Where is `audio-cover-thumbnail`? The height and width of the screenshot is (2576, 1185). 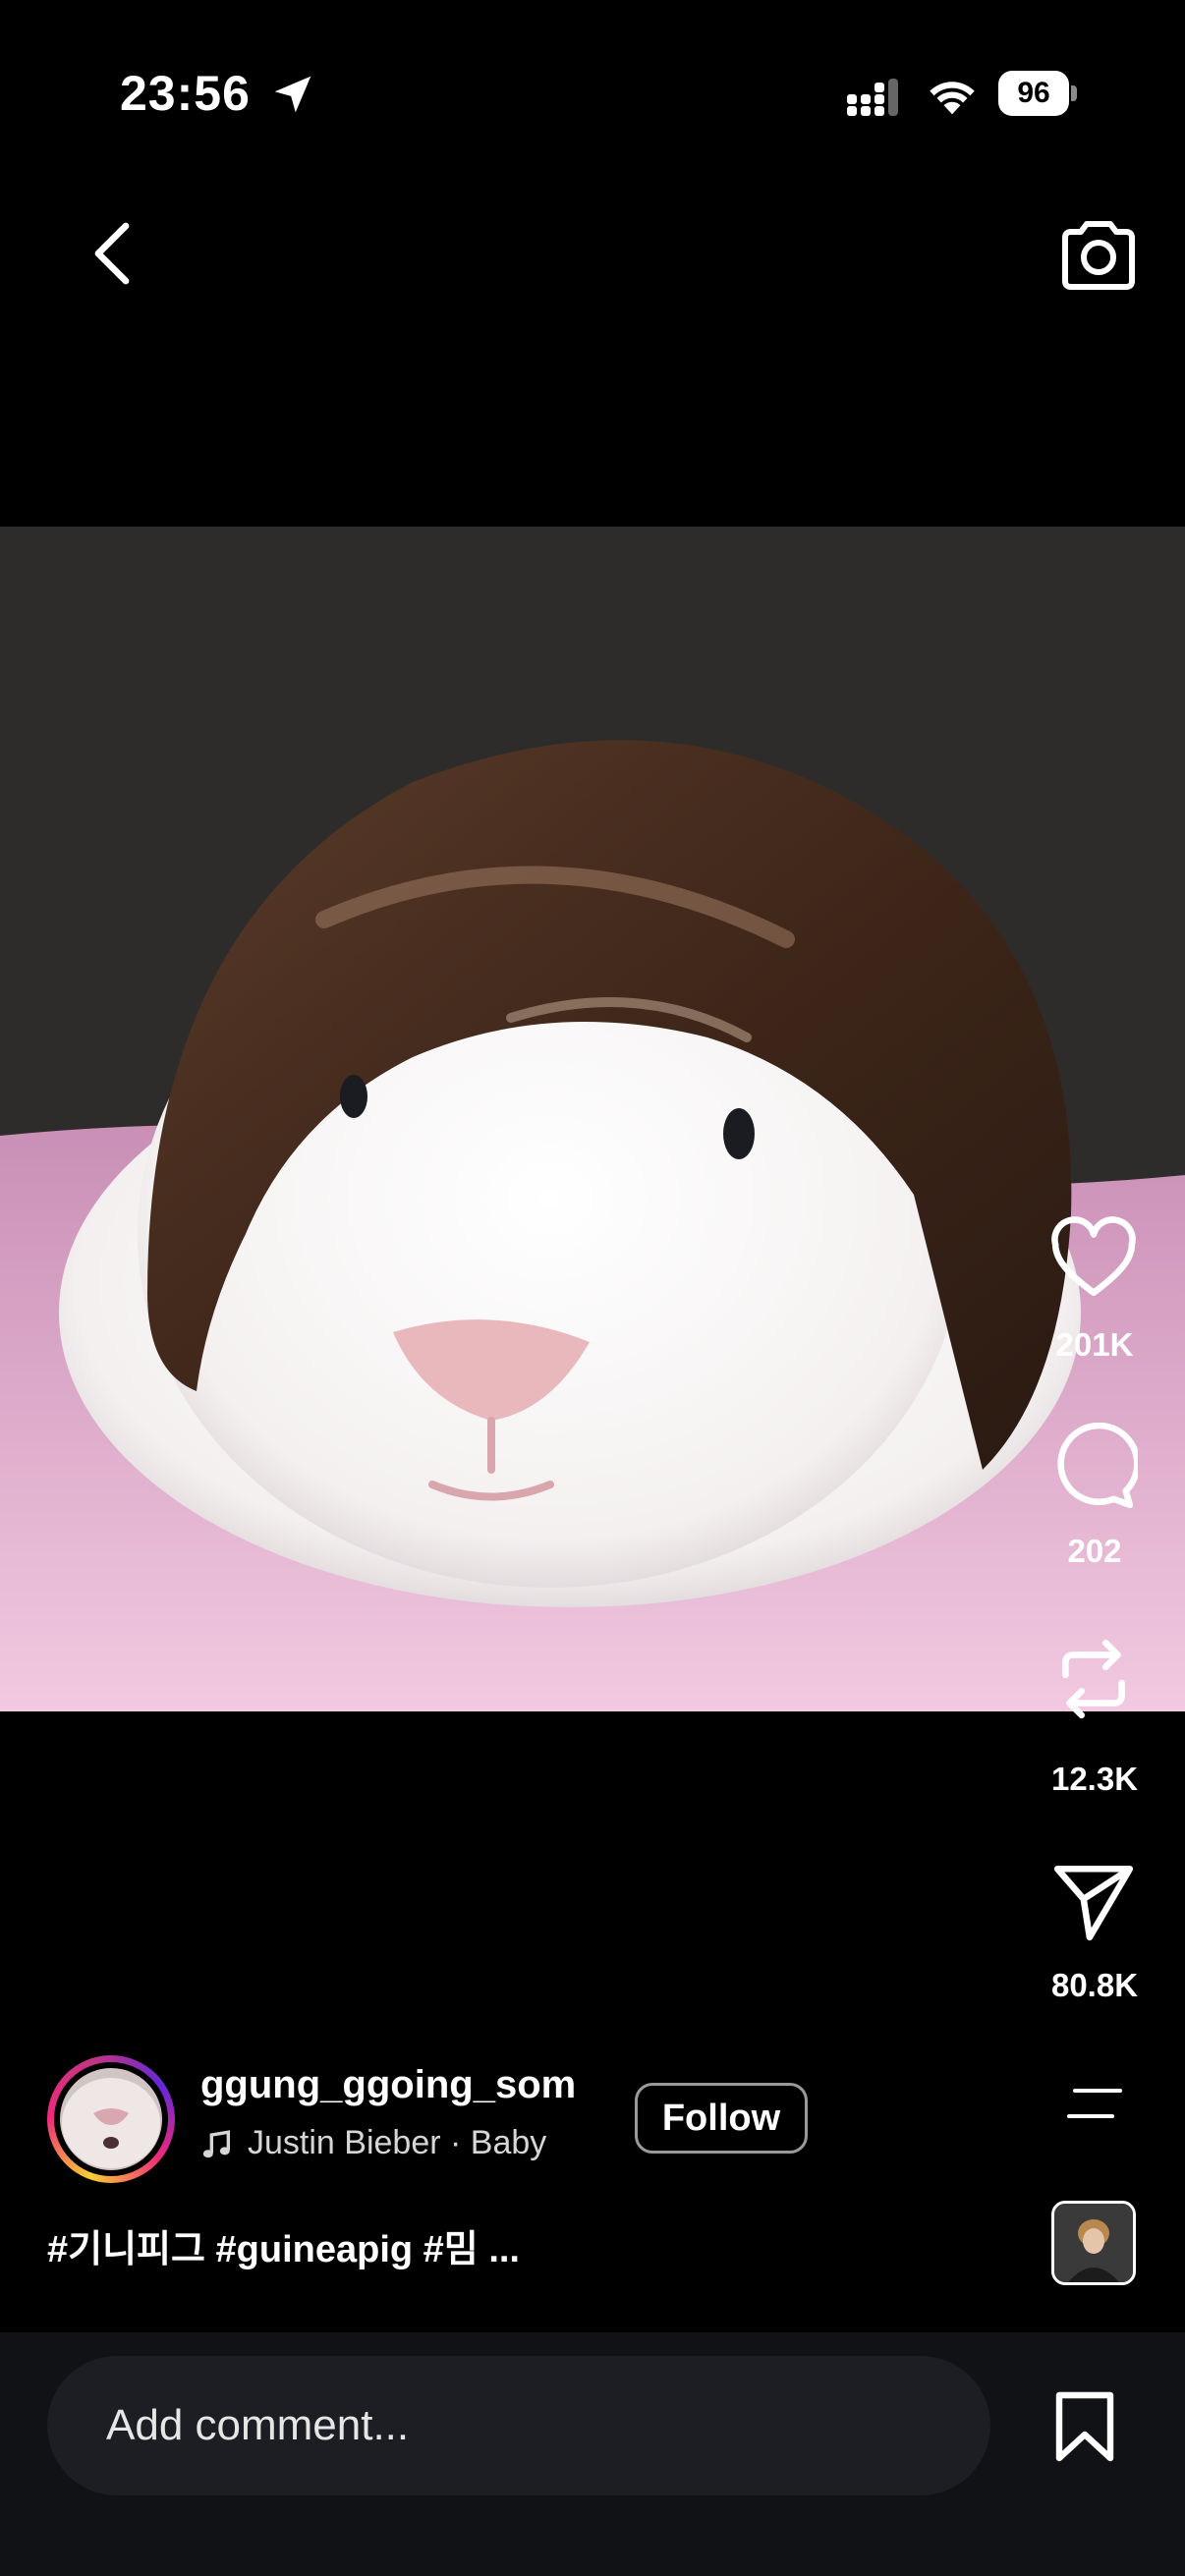
audio-cover-thumbnail is located at coordinates (1093, 2243).